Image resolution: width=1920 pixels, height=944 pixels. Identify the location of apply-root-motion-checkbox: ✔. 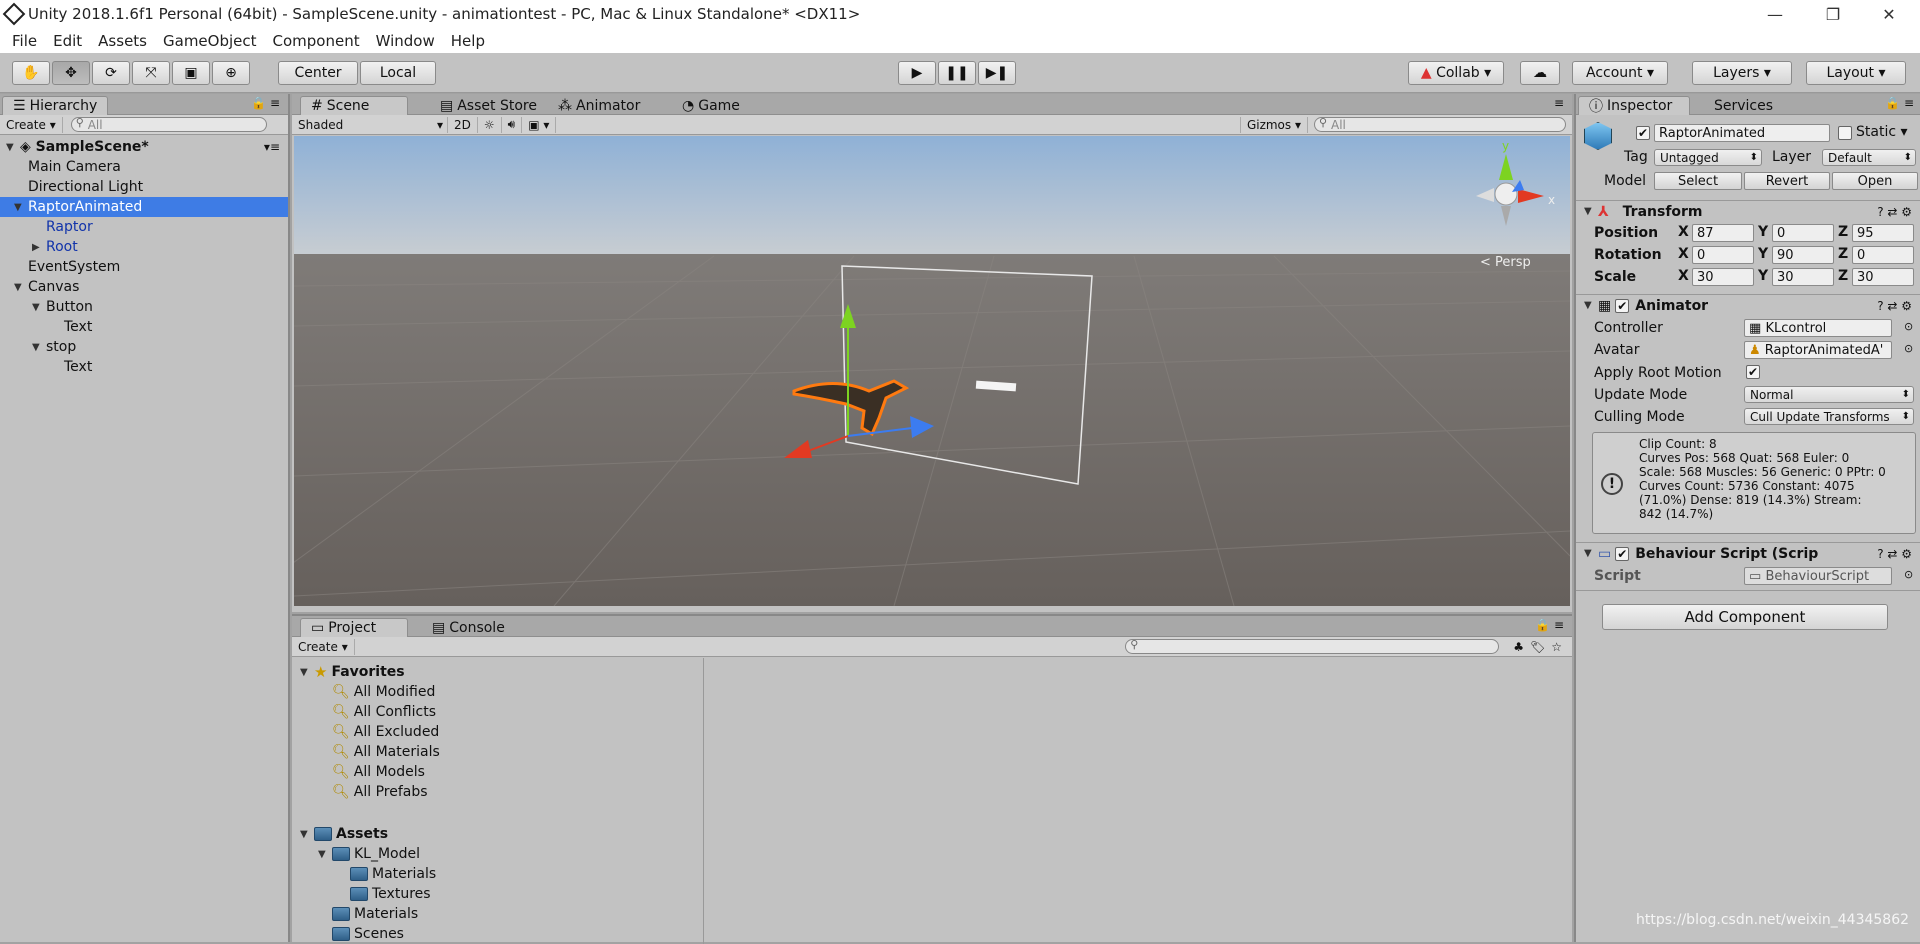
(1753, 372).